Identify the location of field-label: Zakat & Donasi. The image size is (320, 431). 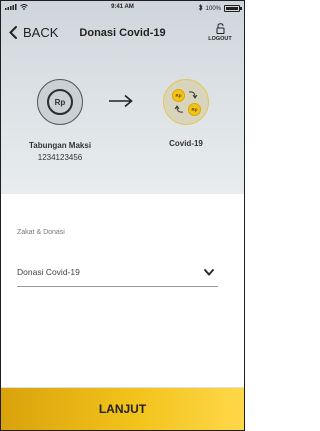
(41, 232).